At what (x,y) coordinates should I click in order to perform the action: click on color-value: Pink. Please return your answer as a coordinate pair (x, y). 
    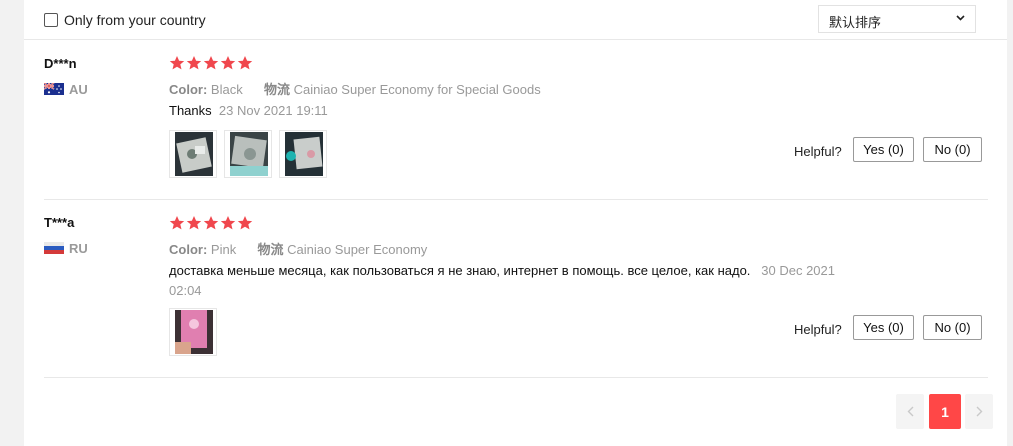
    Looking at the image, I should click on (223, 249).